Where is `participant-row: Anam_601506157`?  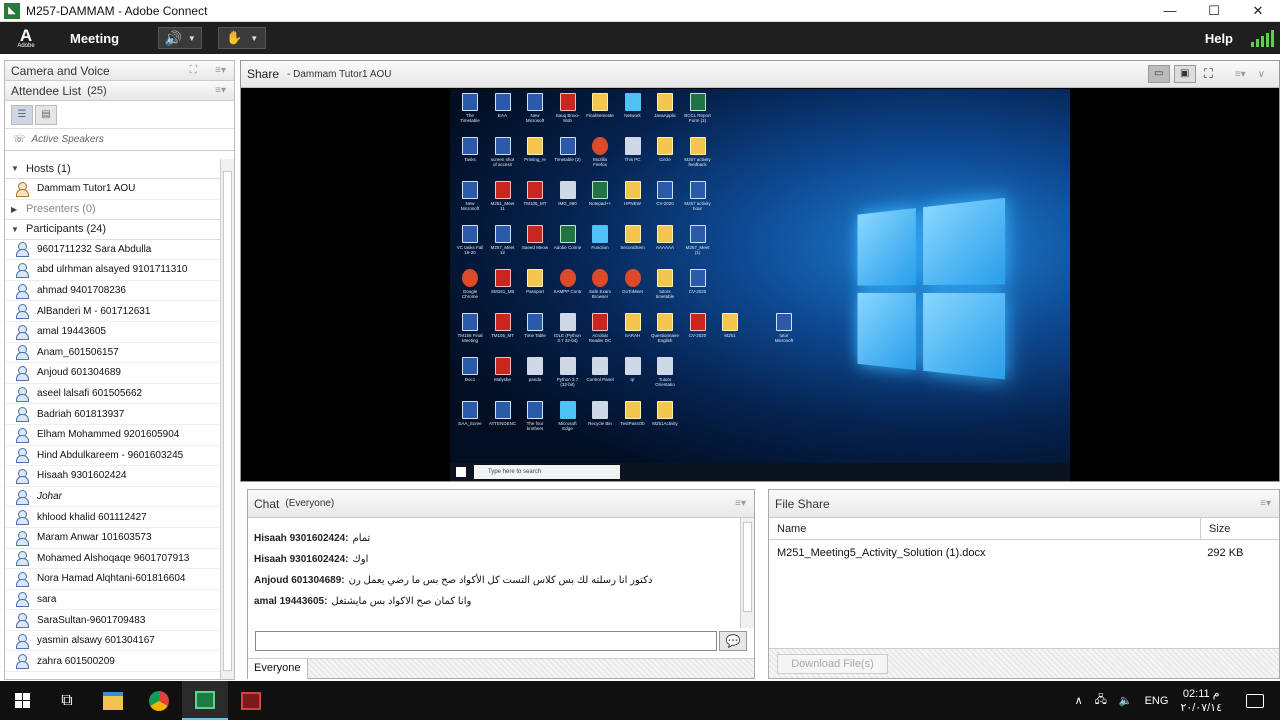
participant-row: Anam_601506157 is located at coordinates (113, 353).